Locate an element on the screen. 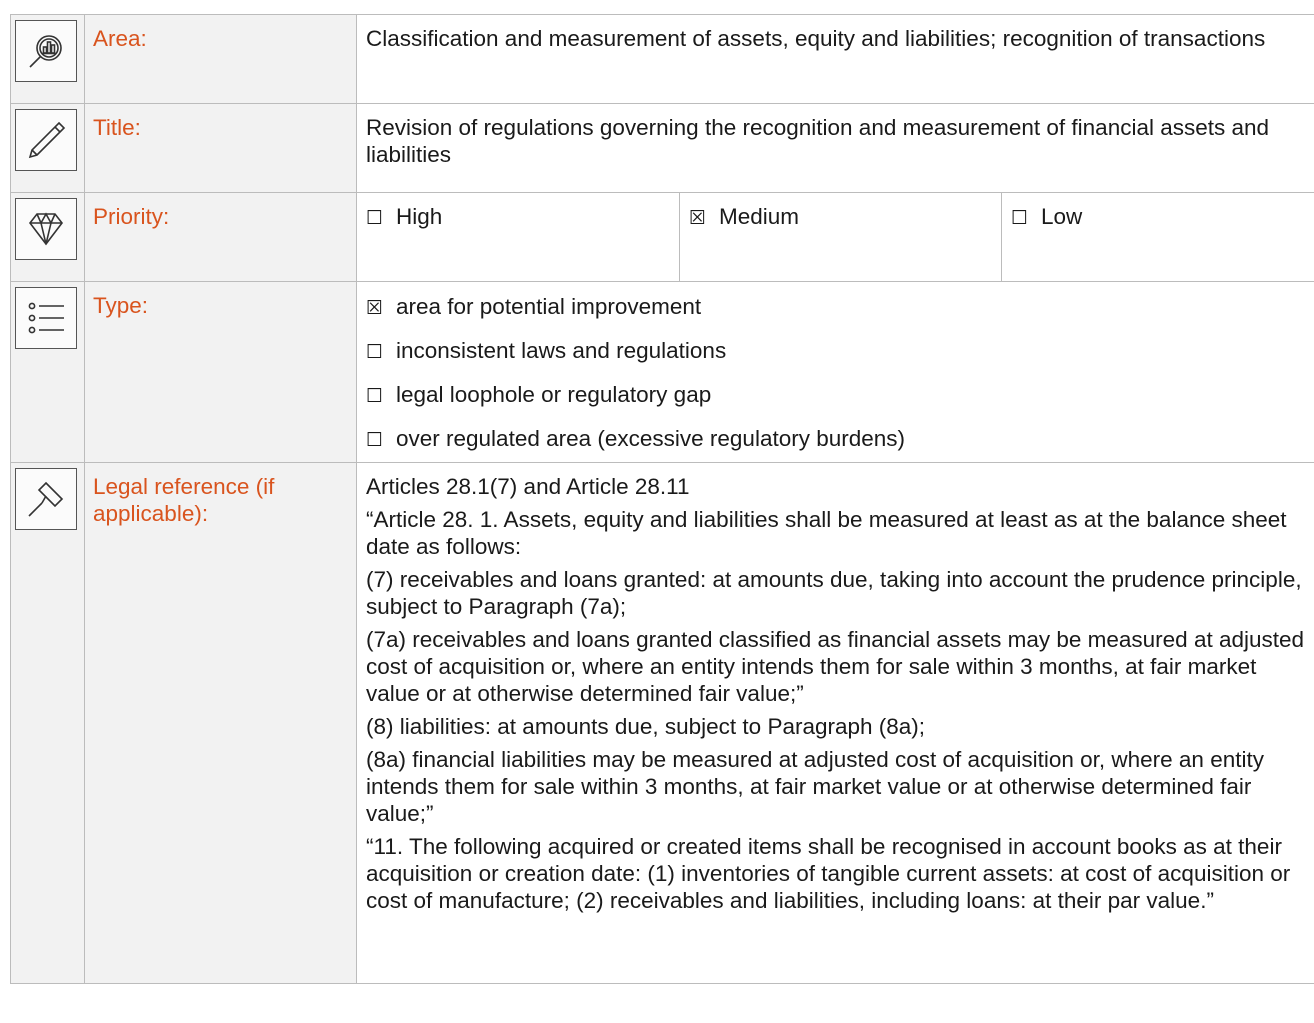 The image size is (1314, 1023). type-option: ☐ legal loophole or regulatory gap is located at coordinates (840, 395).